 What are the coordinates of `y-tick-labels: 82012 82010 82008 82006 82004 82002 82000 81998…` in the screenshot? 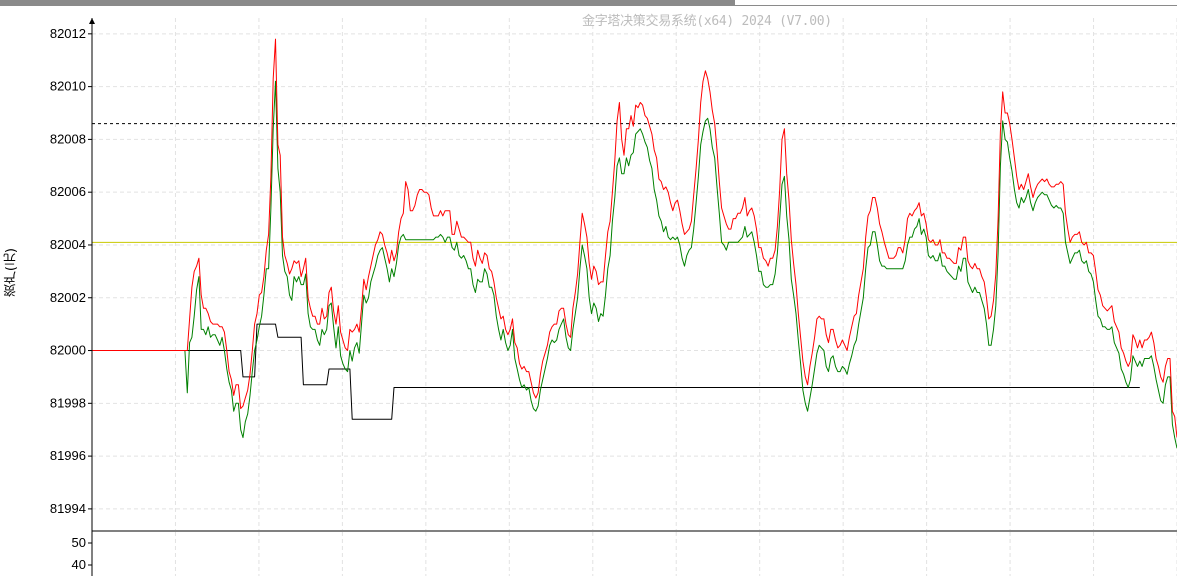 It's located at (71, 271).